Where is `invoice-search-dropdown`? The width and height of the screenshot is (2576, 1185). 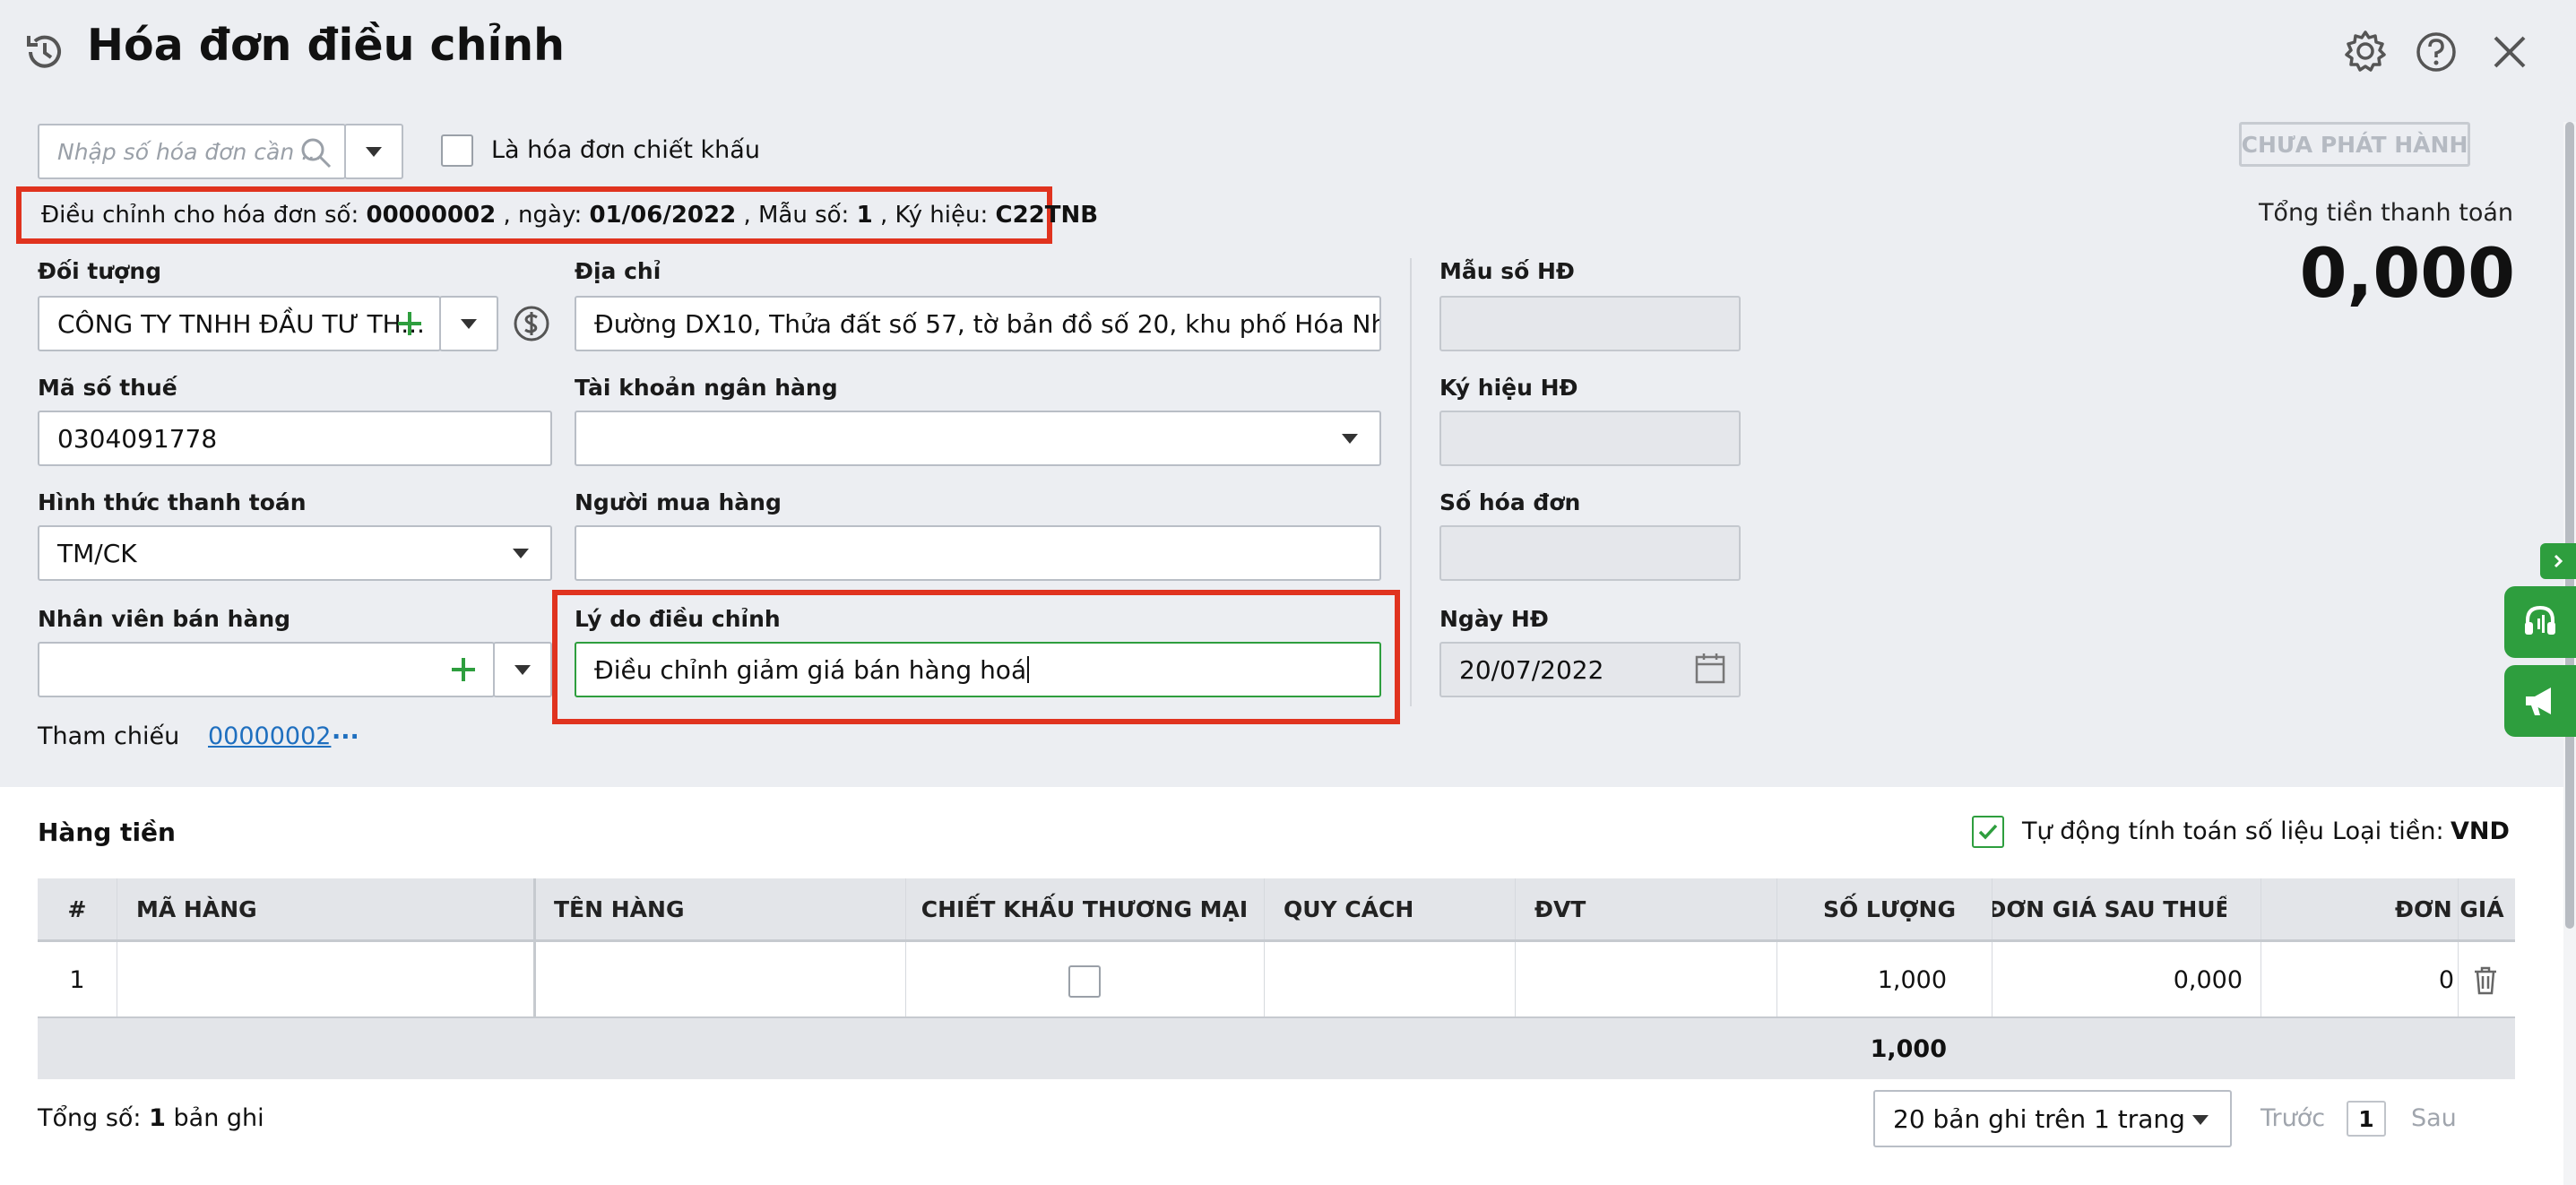
invoice-search-dropdown is located at coordinates (373, 151).